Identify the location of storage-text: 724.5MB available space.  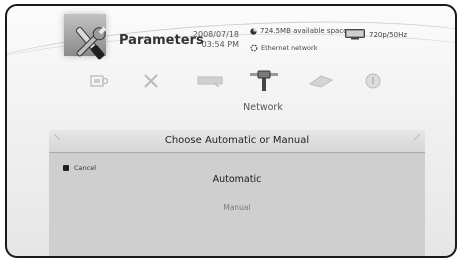
(304, 31).